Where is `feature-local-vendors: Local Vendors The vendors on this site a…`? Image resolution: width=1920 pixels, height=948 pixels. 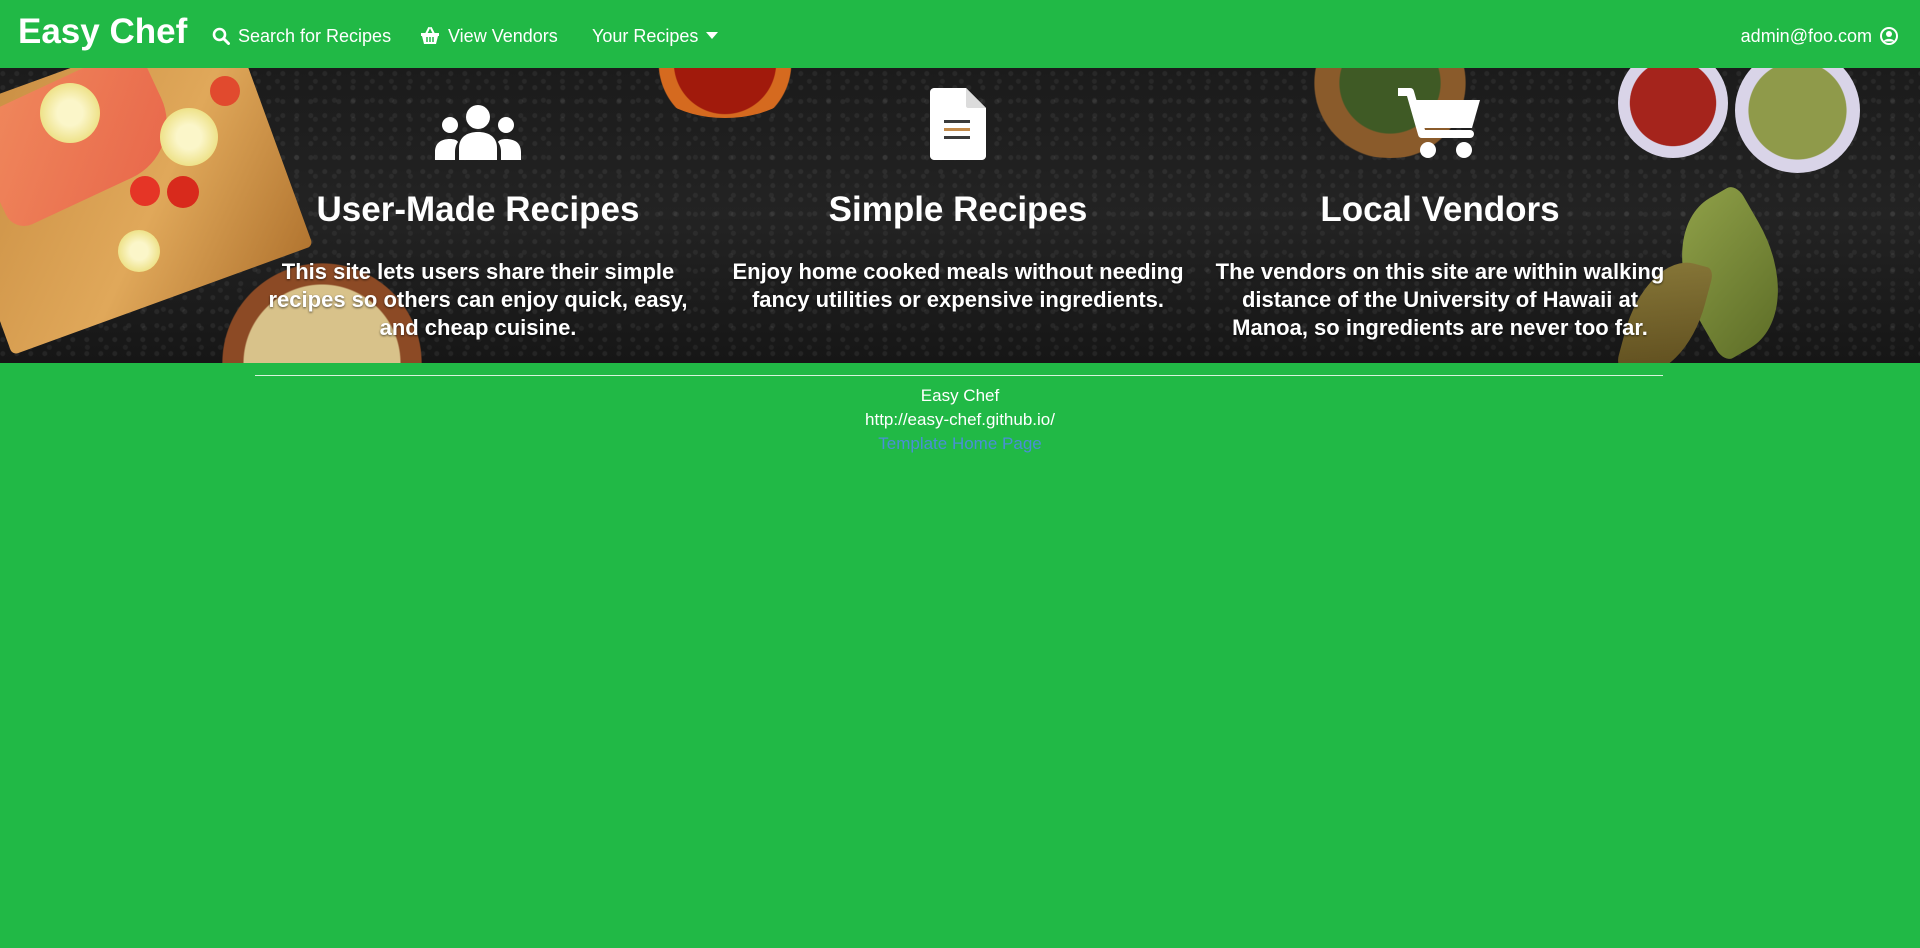 feature-local-vendors: Local Vendors The vendors on this site a… is located at coordinates (1440, 205).